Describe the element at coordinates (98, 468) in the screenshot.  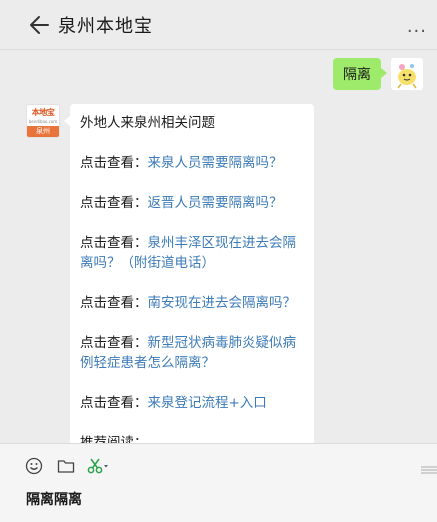
I see `scissors-icon` at that location.